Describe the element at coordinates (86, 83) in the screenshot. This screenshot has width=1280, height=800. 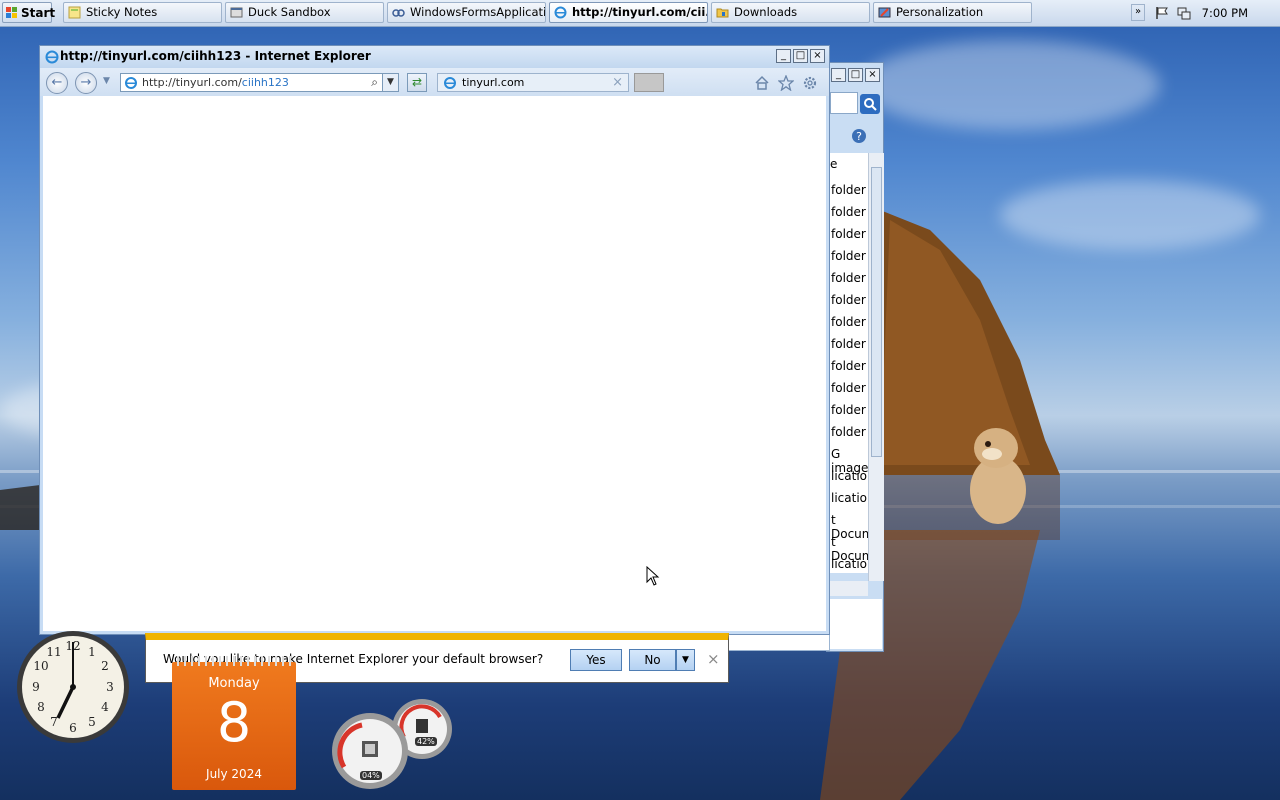
I see `forward-button: →` at that location.